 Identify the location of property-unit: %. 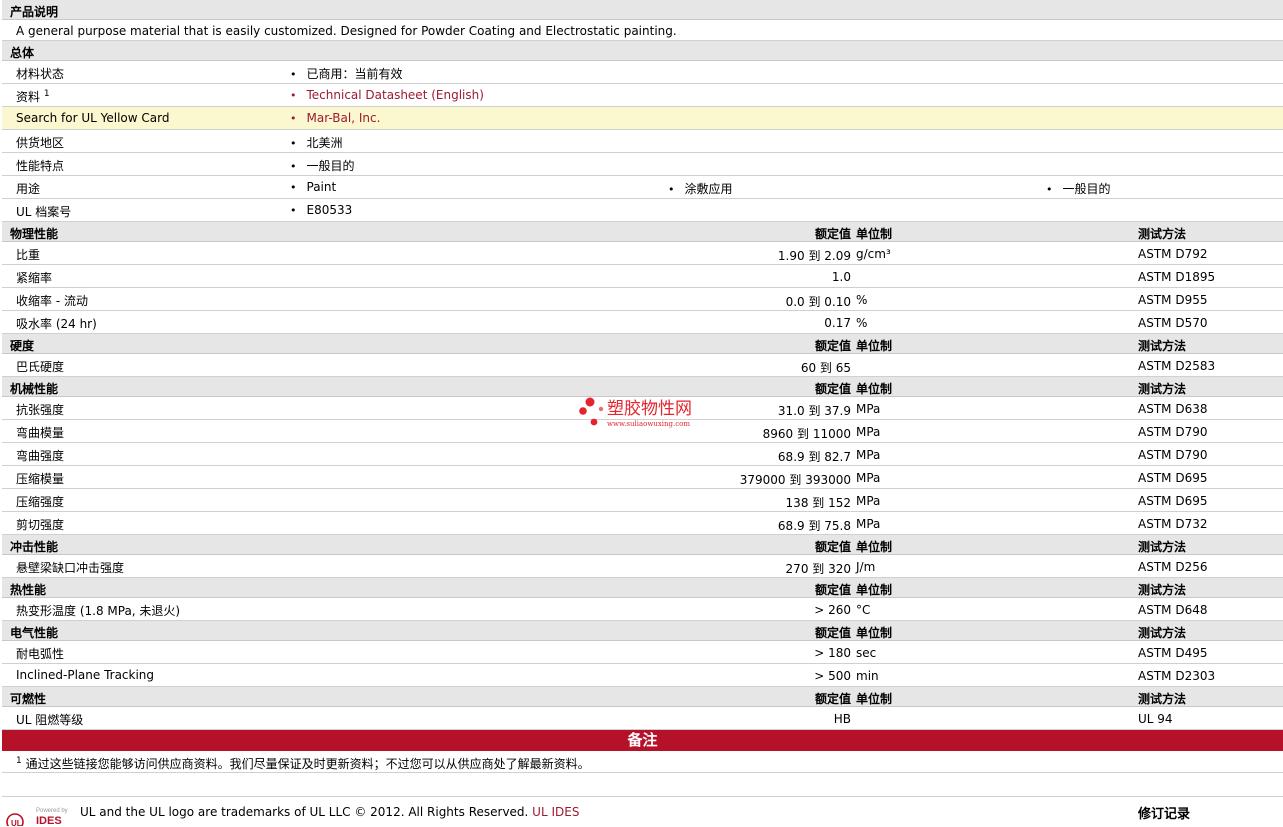
(862, 323).